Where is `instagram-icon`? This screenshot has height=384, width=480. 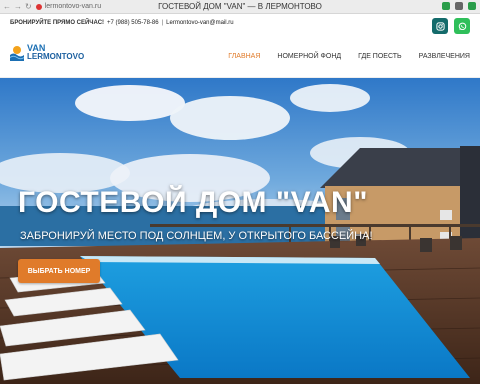
instagram-icon is located at coordinates (440, 26).